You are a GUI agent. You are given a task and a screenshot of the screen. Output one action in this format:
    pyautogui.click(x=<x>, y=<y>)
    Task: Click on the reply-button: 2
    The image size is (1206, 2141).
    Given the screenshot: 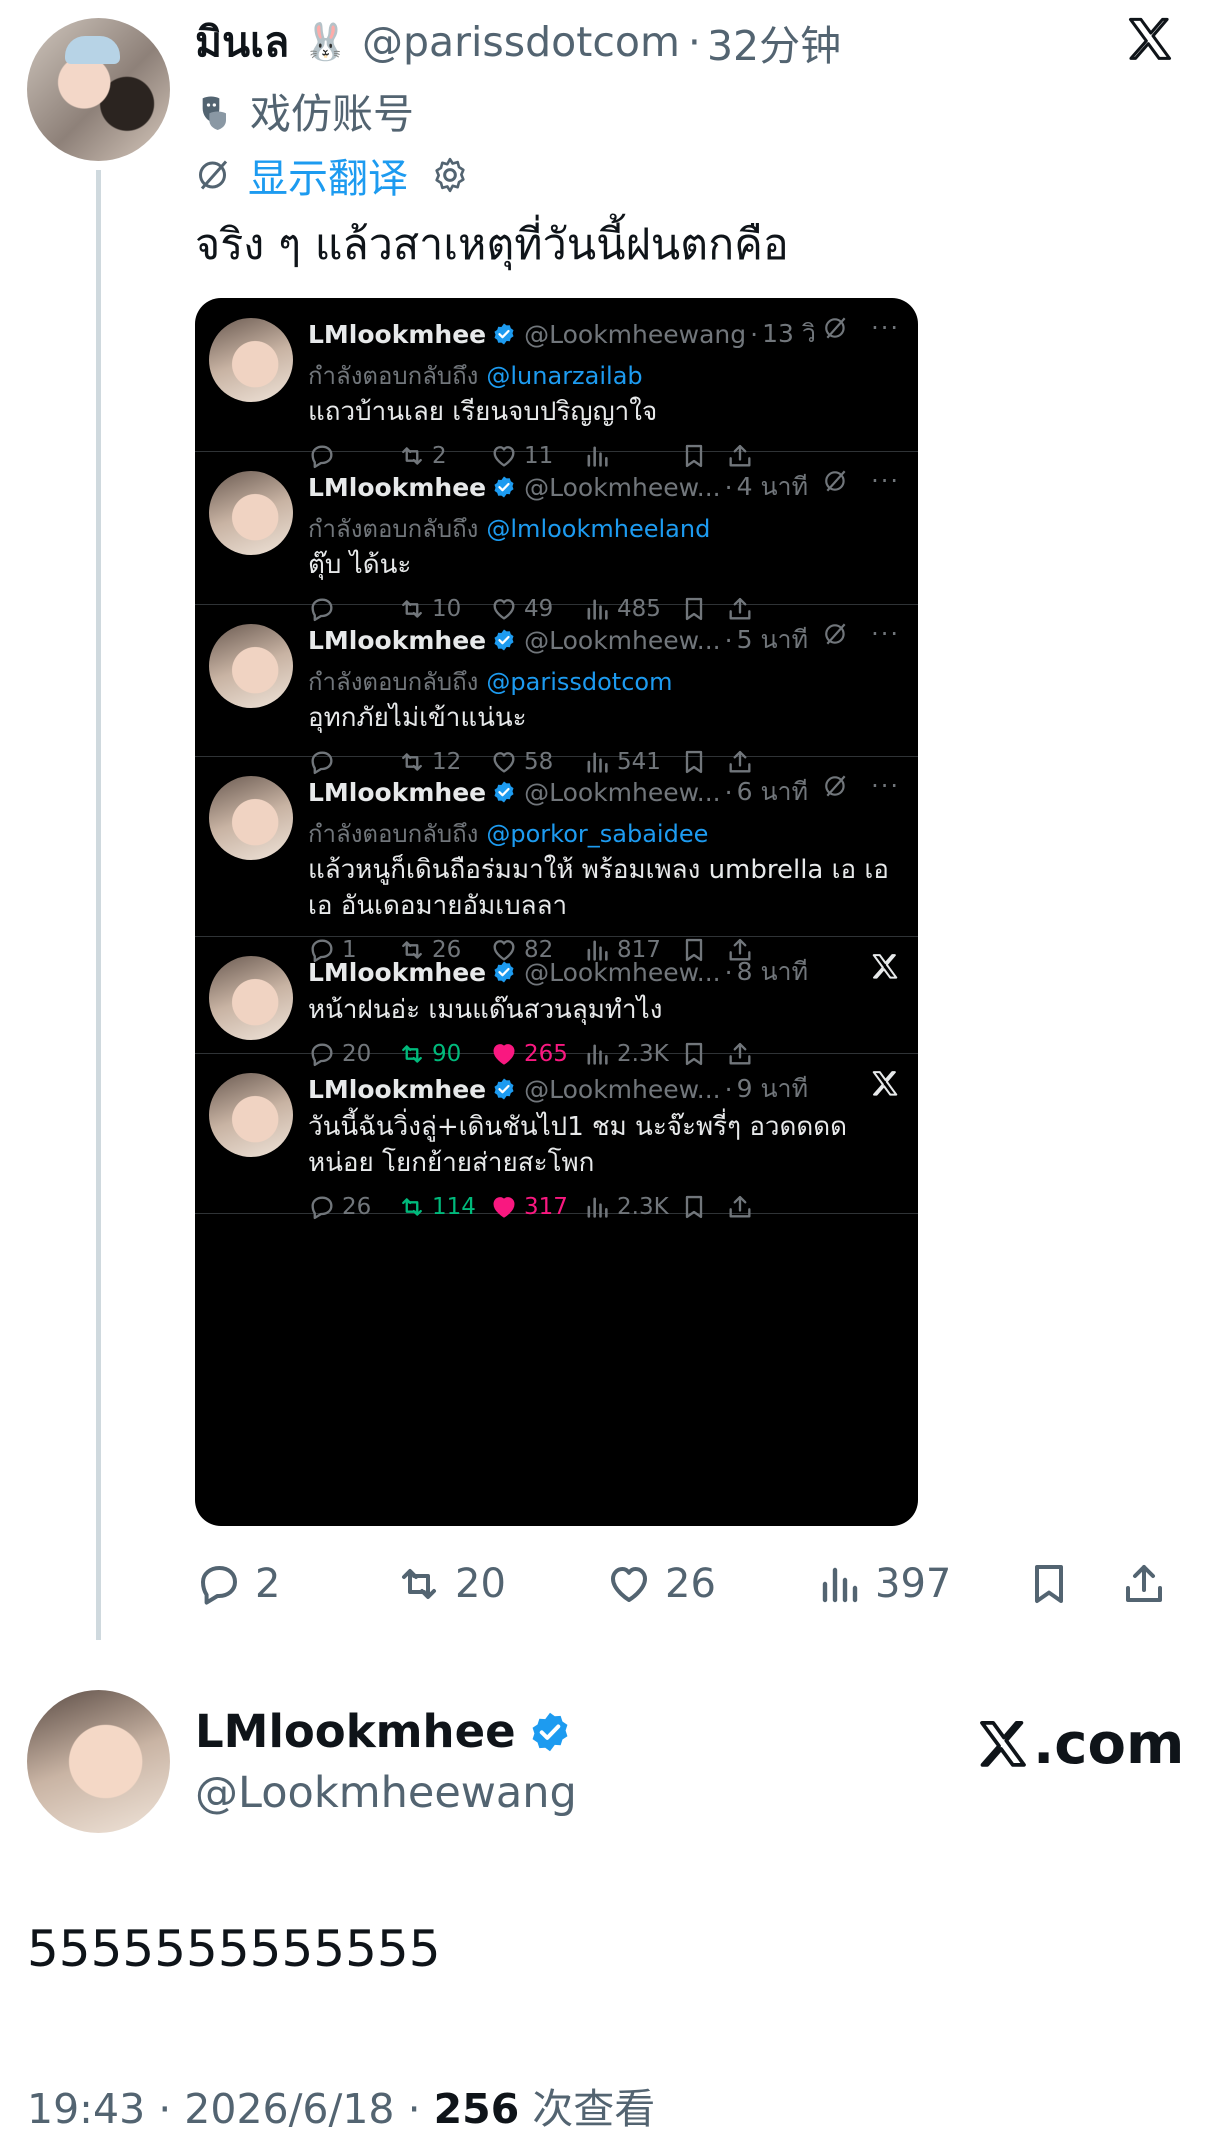 What is the action you would take?
    pyautogui.click(x=237, y=1584)
    